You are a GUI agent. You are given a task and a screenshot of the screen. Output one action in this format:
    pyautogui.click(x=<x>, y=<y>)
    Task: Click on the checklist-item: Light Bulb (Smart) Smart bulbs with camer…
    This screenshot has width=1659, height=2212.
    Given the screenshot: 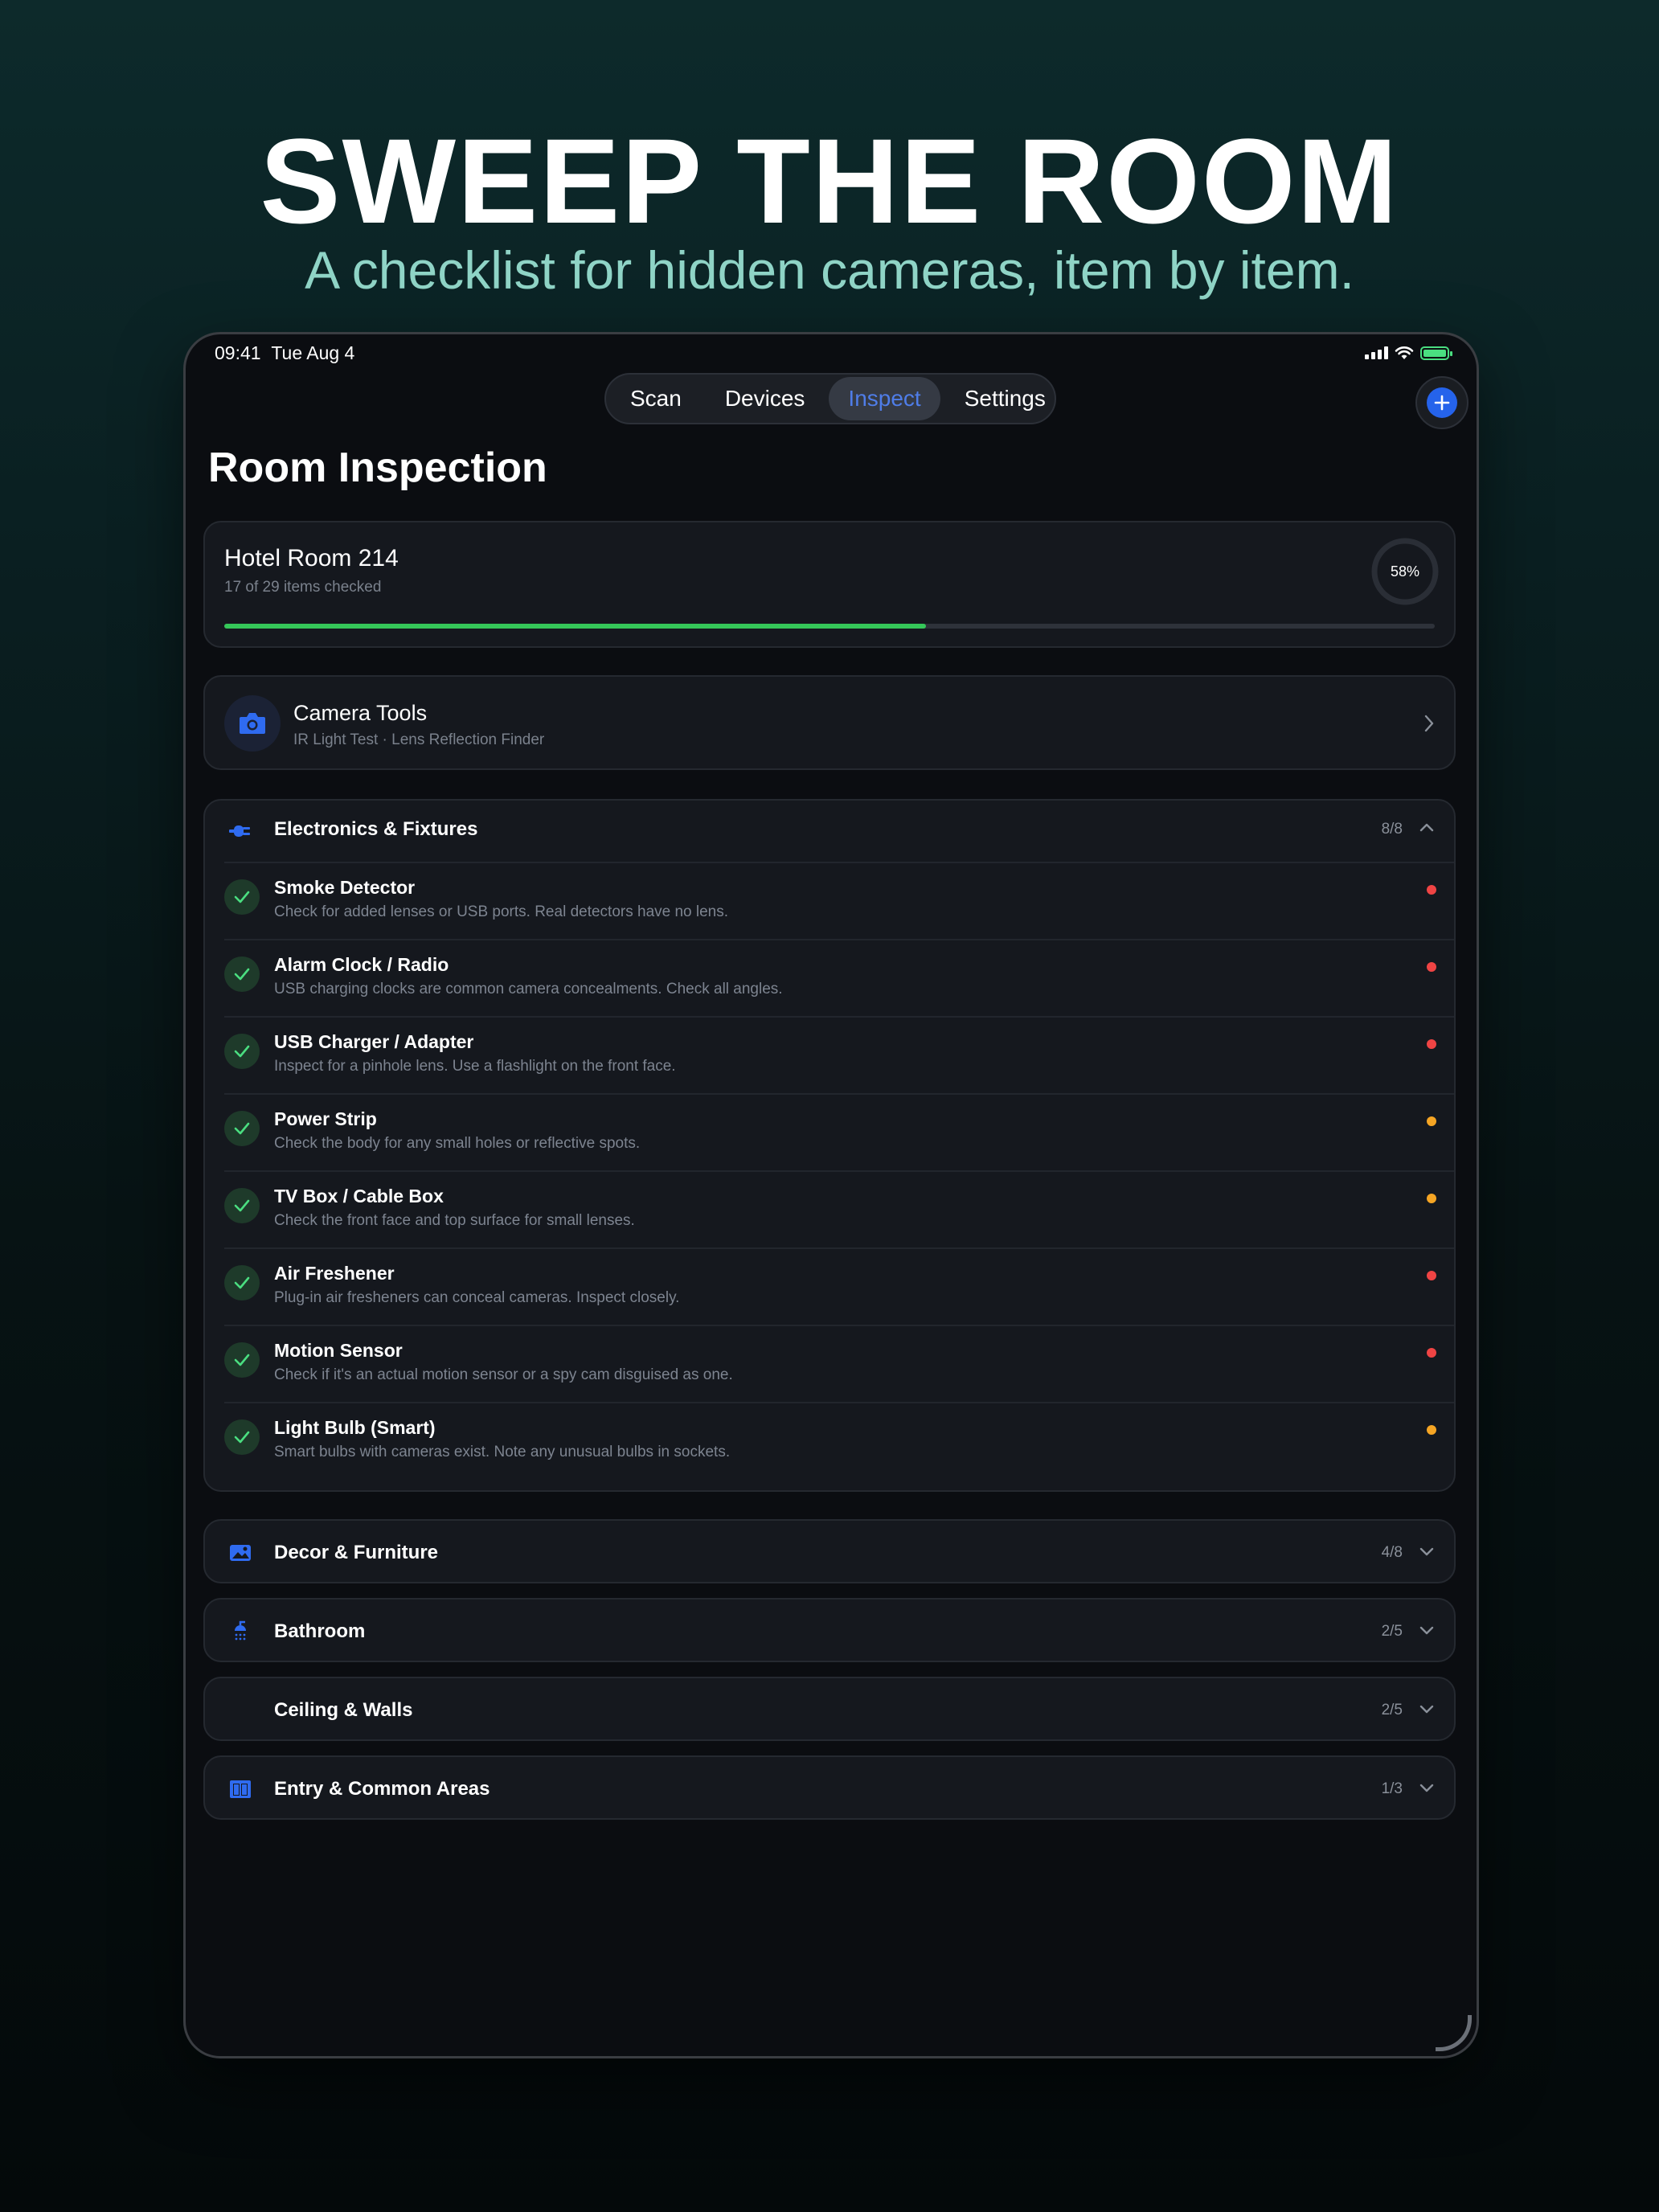 What is the action you would take?
    pyautogui.click(x=839, y=1441)
    